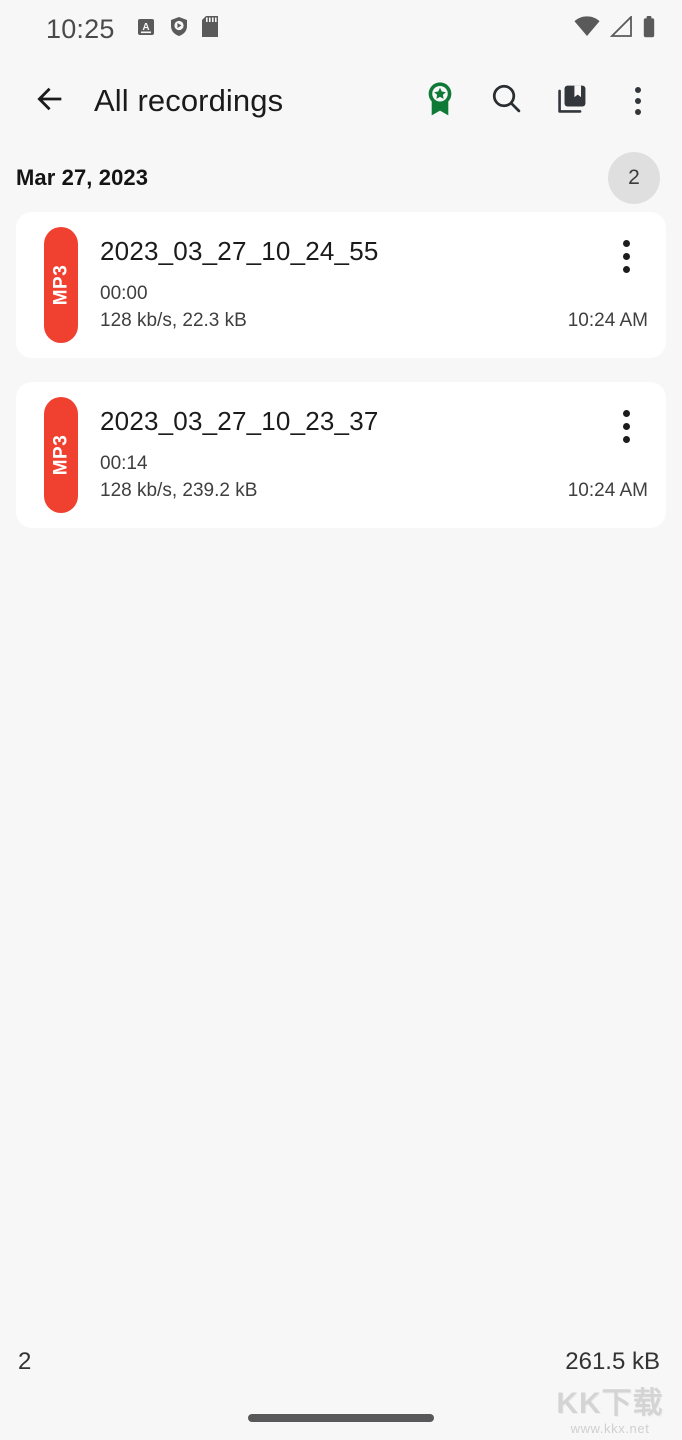 The width and height of the screenshot is (682, 1440). I want to click on status-bar-system-icons, so click(615, 28).